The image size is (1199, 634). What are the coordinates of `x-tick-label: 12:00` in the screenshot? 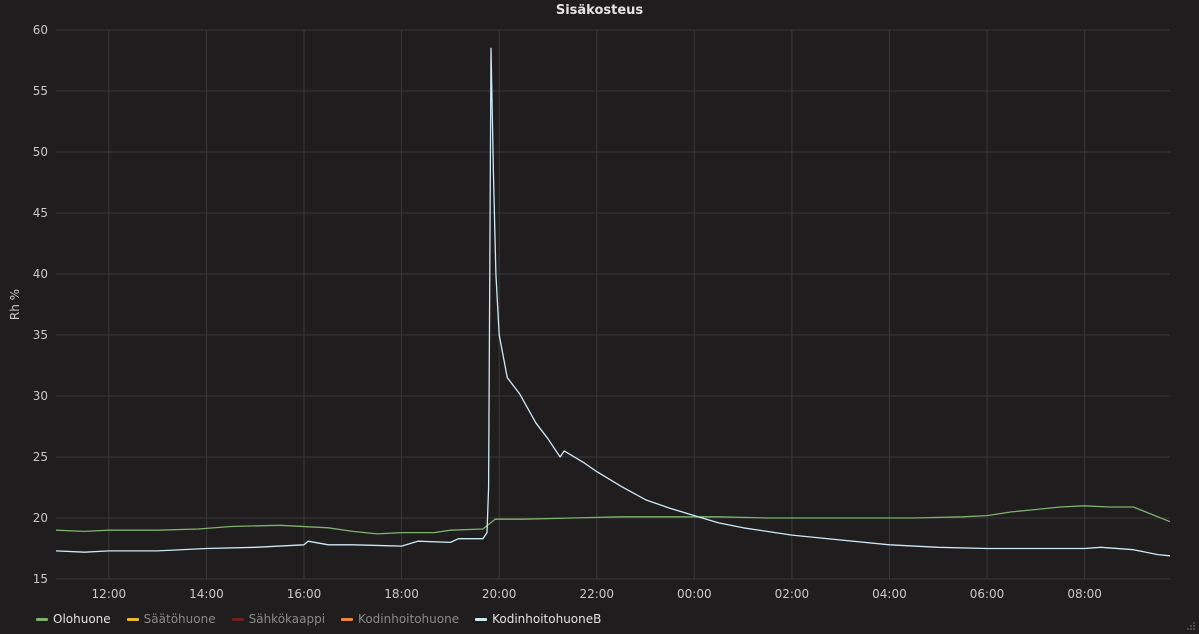 It's located at (109, 594).